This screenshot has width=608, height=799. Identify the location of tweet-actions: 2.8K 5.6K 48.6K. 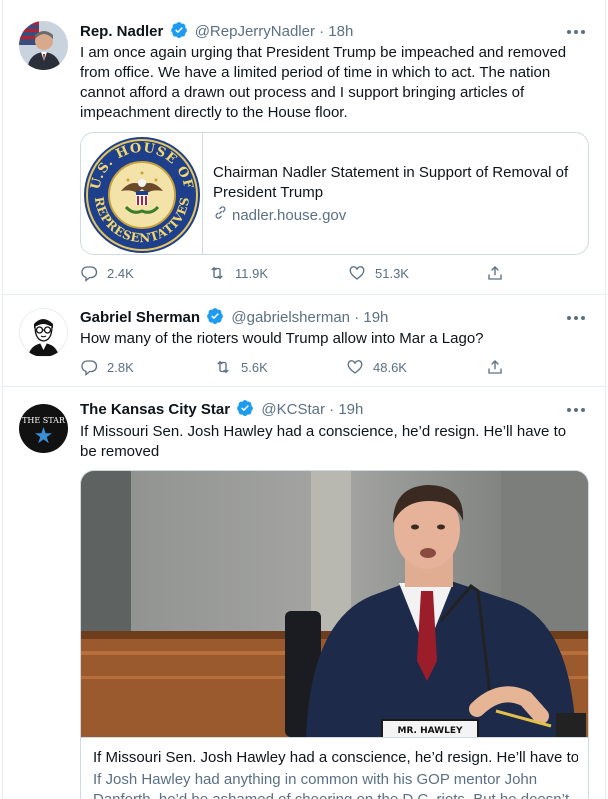
(300, 368).